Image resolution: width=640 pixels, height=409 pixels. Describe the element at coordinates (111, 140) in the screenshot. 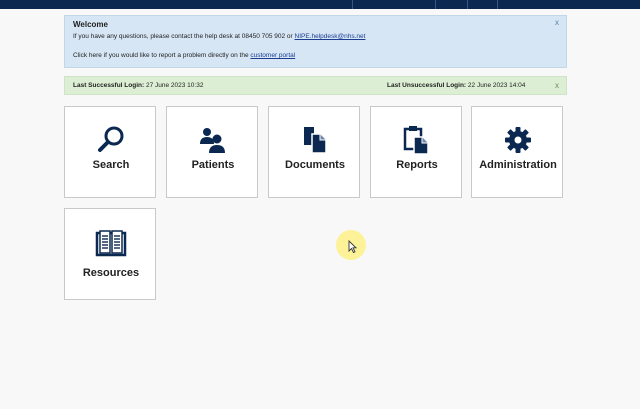

I see `magnifier-icon` at that location.